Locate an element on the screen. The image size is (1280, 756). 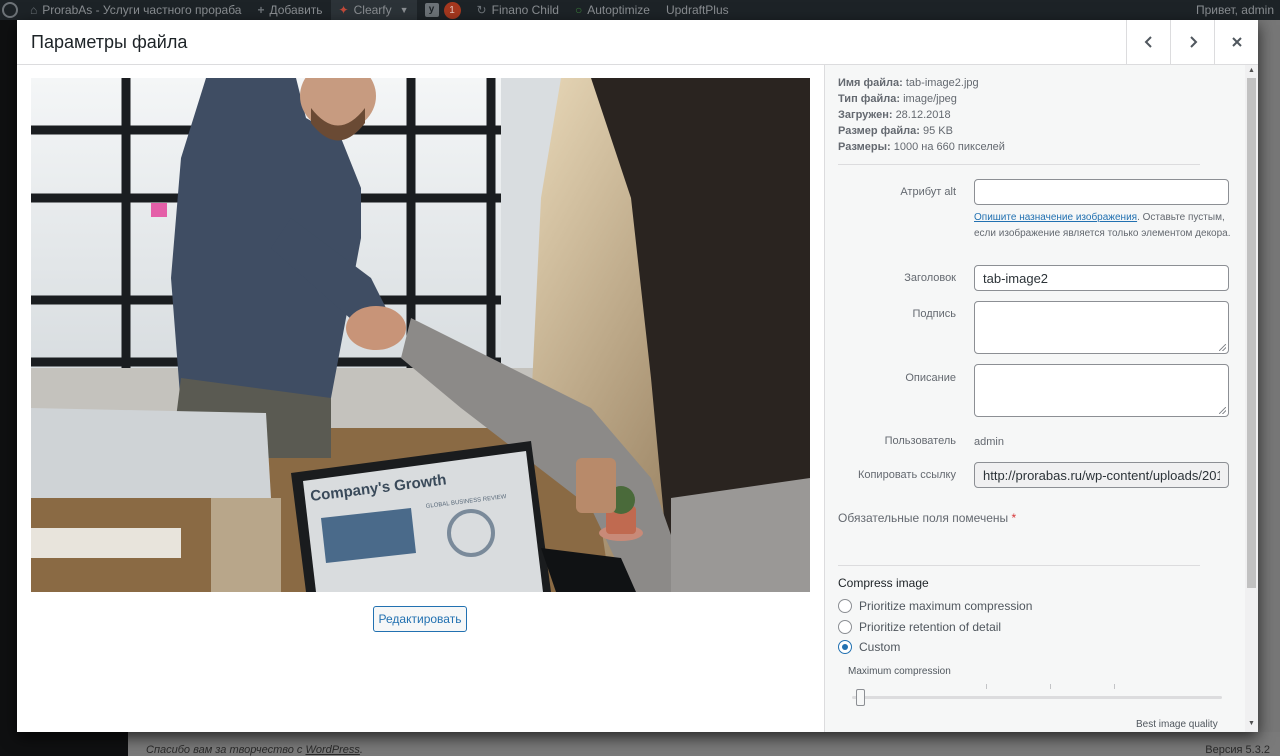
scroll-down-icon: ▼ is located at coordinates (1251, 723).